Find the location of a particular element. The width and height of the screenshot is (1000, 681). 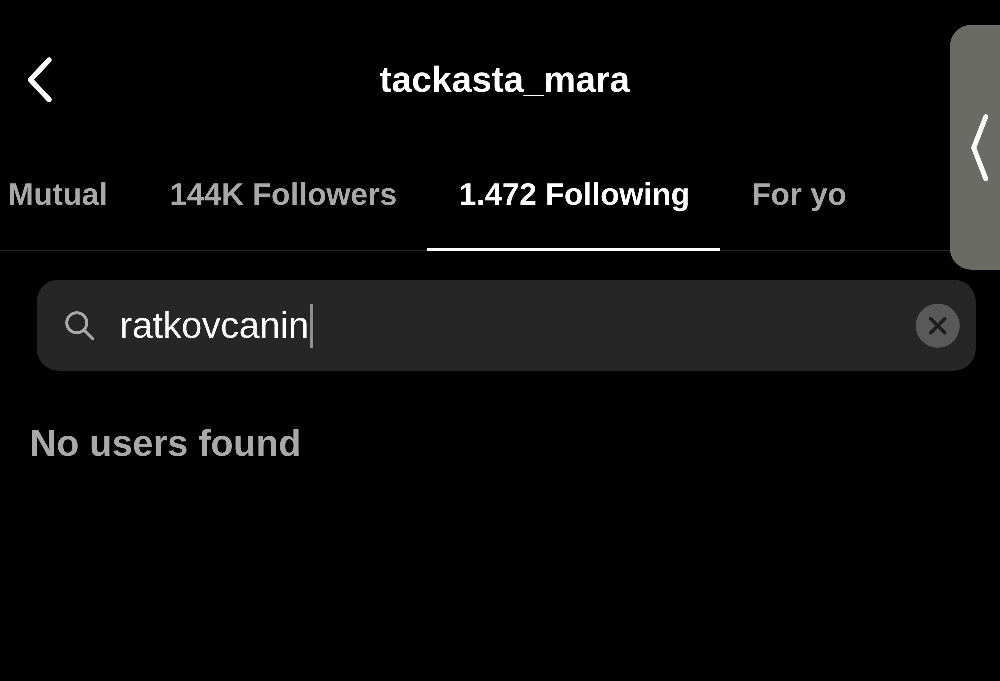

tab: 144K Followers is located at coordinates (283, 205).